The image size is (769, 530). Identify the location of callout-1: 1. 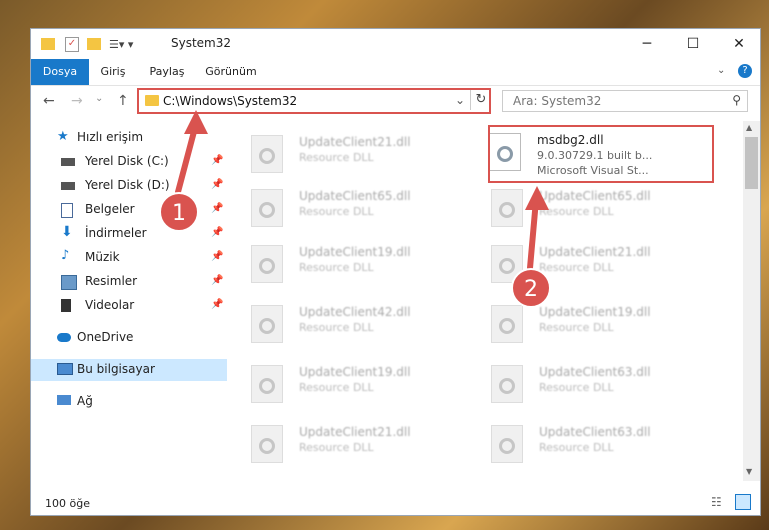
(179, 212).